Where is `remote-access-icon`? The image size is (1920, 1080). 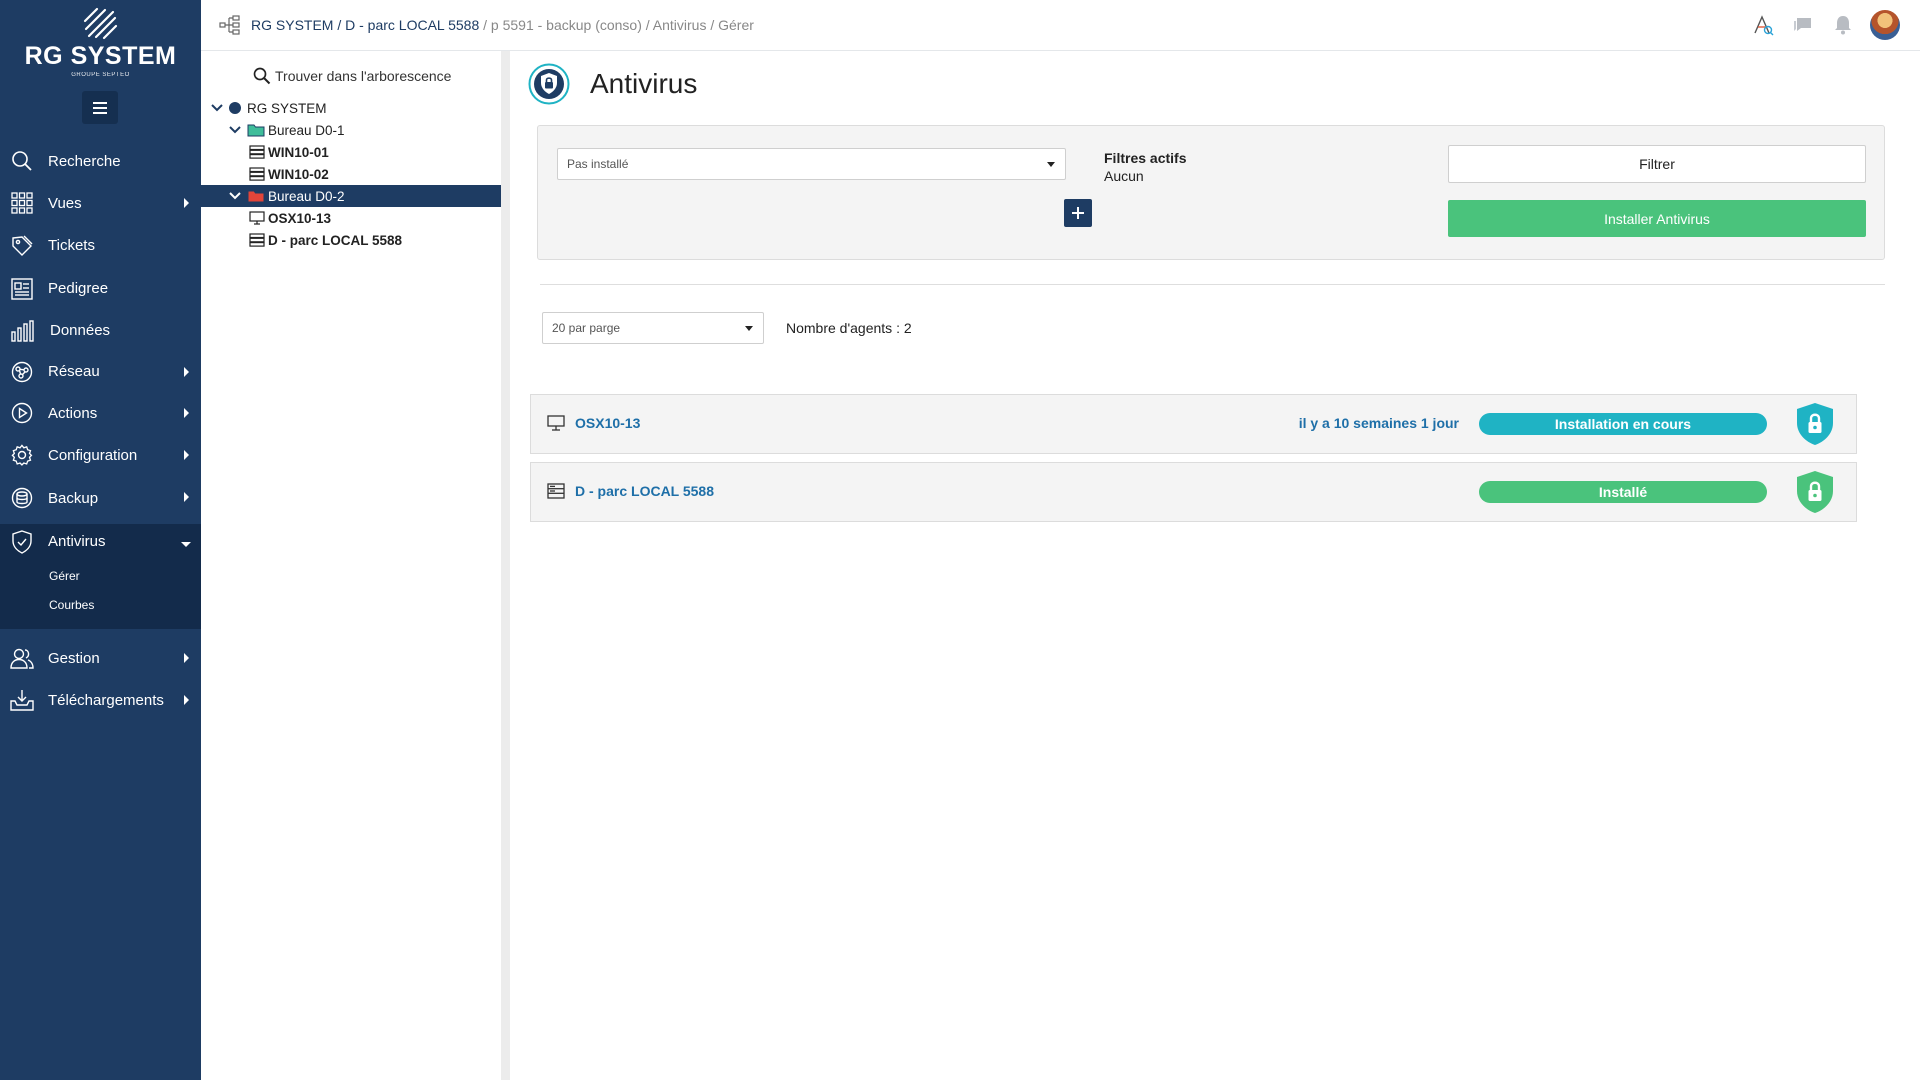 remote-access-icon is located at coordinates (1763, 25).